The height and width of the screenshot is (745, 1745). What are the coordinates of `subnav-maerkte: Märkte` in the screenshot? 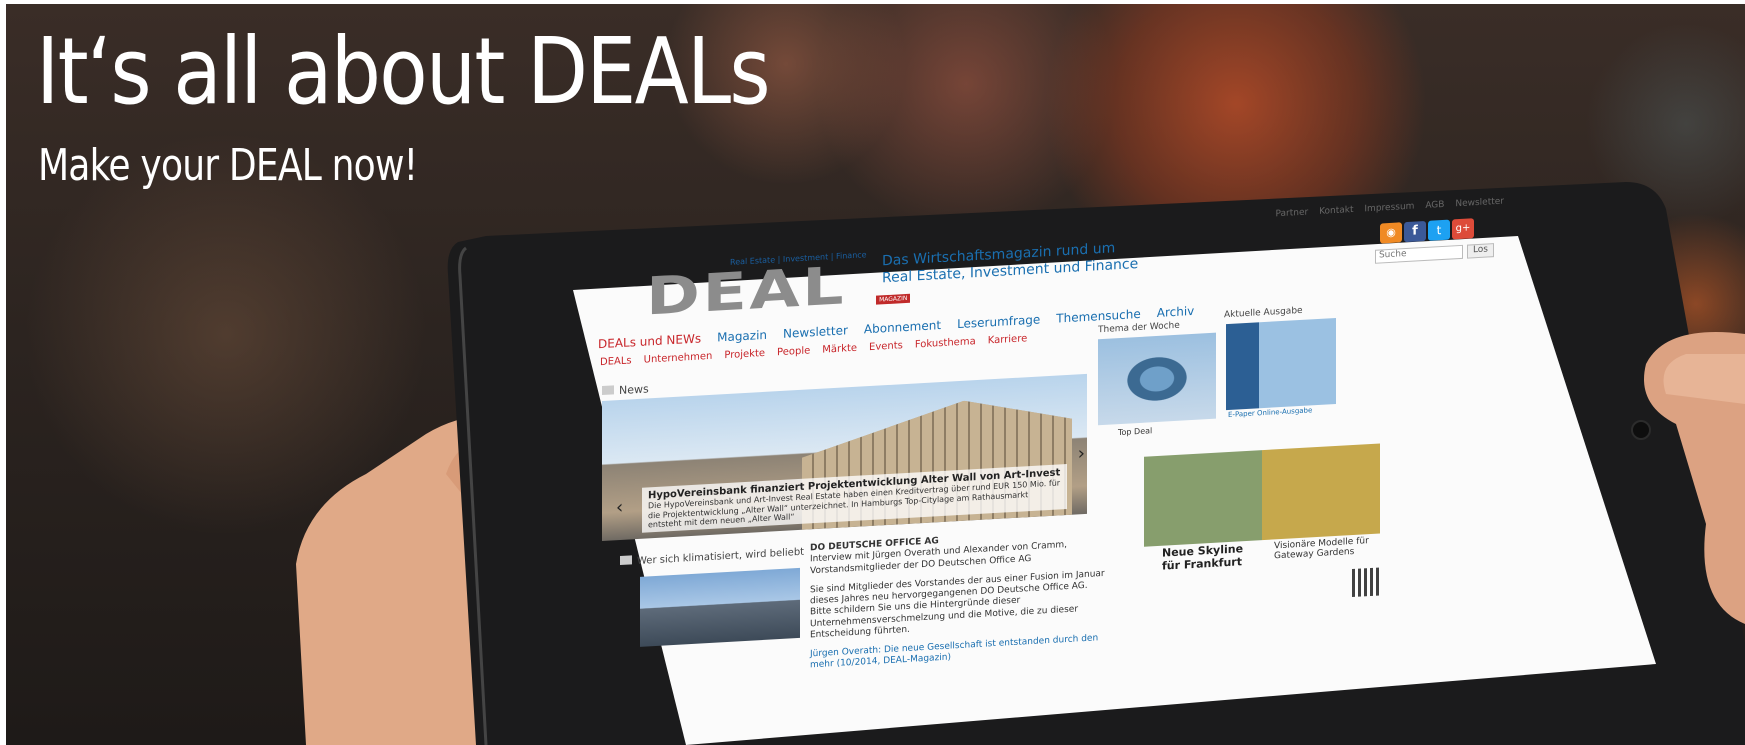 It's located at (839, 349).